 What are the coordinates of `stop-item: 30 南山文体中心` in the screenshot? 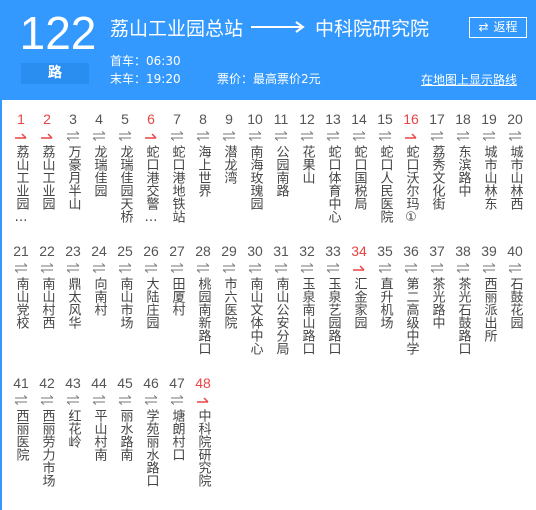 It's located at (255, 308).